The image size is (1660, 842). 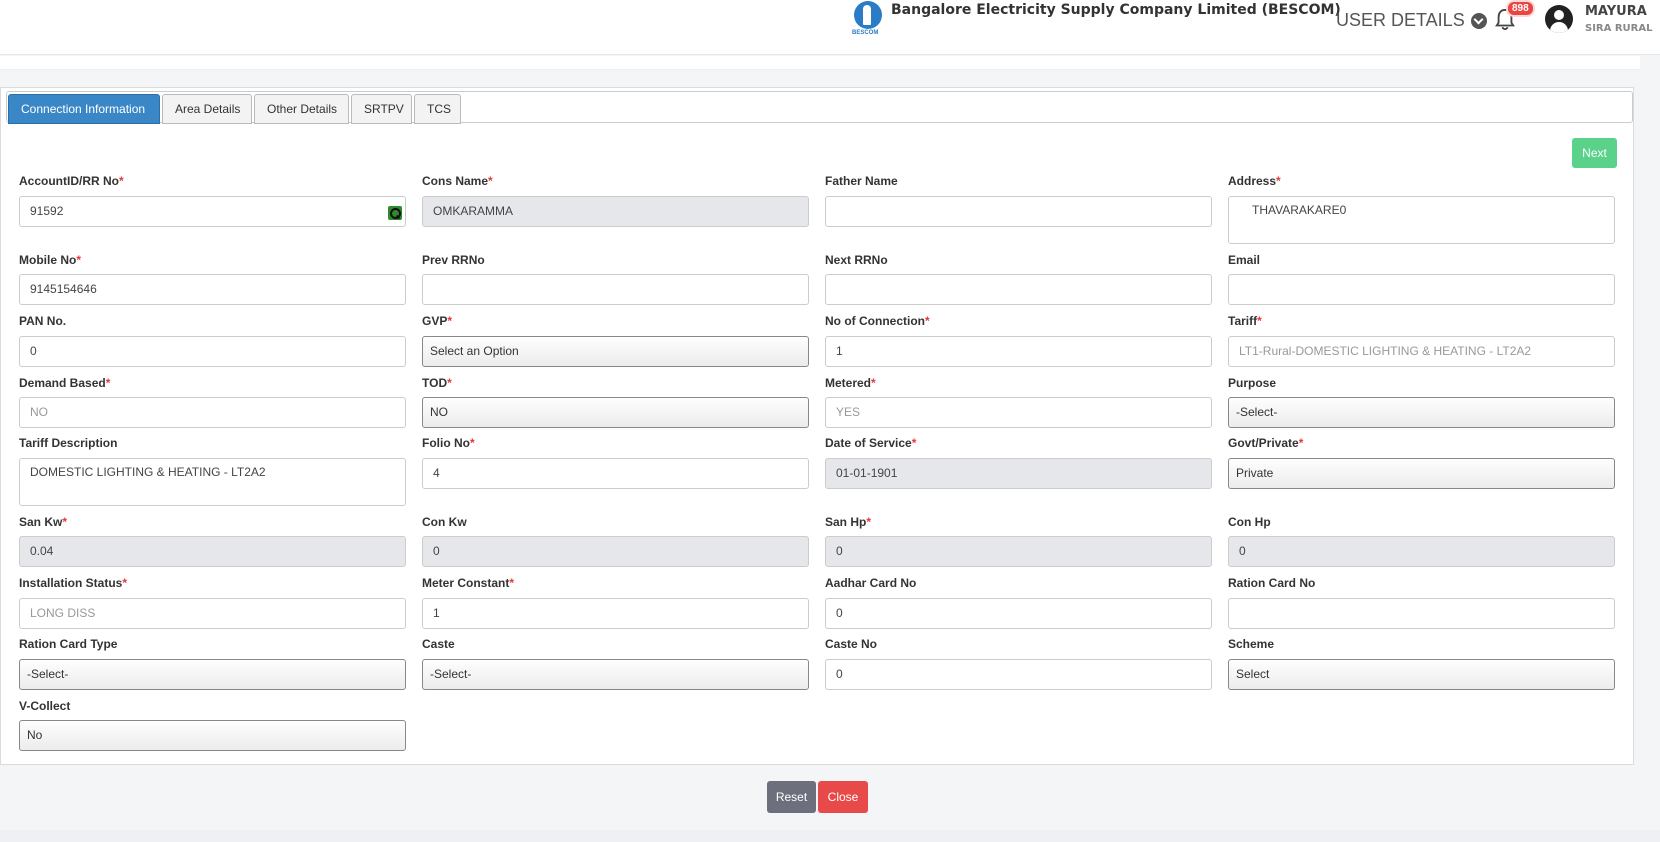 What do you see at coordinates (1478, 20) in the screenshot?
I see `chevron-down-icon` at bounding box center [1478, 20].